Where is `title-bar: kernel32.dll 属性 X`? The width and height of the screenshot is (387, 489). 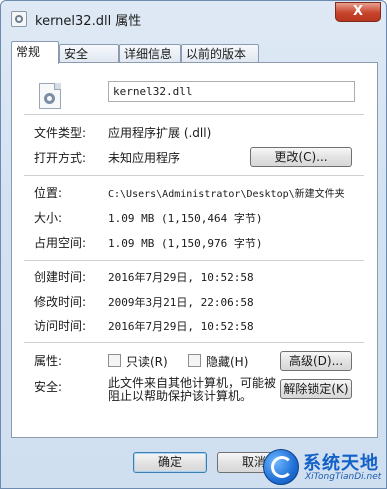 title-bar: kernel32.dll 属性 X is located at coordinates (193, 18).